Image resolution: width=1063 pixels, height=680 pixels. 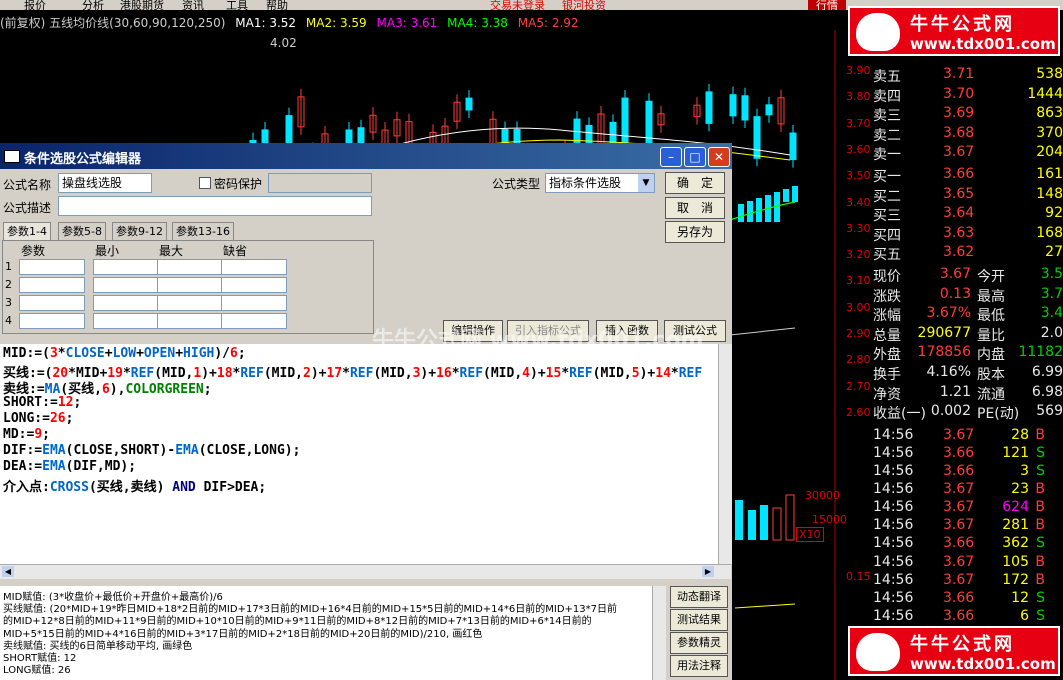 I want to click on tab-params-13-16: 参数13-16, so click(x=203, y=231).